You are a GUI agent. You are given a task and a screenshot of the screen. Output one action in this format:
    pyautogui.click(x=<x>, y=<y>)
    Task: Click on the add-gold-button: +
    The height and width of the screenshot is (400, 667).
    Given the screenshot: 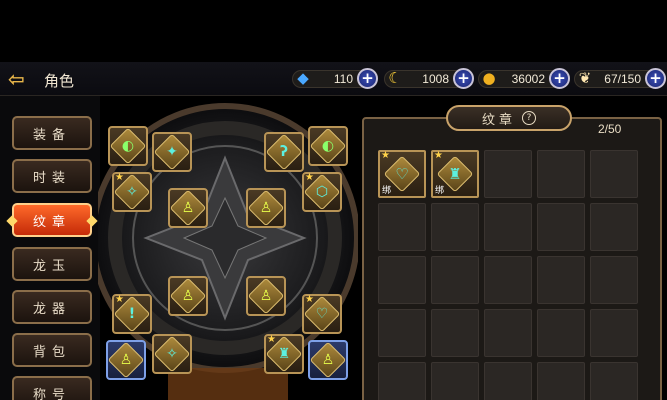 What is the action you would take?
    pyautogui.click(x=559, y=78)
    